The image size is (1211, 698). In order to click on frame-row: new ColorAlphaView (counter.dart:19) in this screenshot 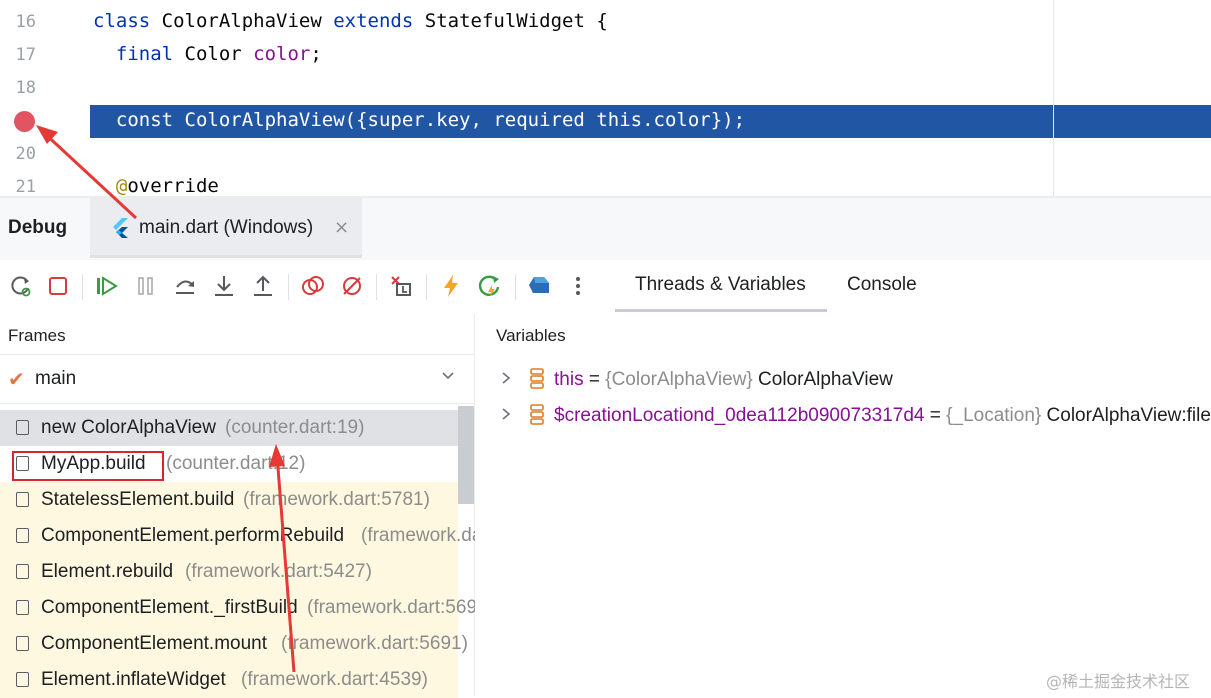, I will do `click(229, 428)`.